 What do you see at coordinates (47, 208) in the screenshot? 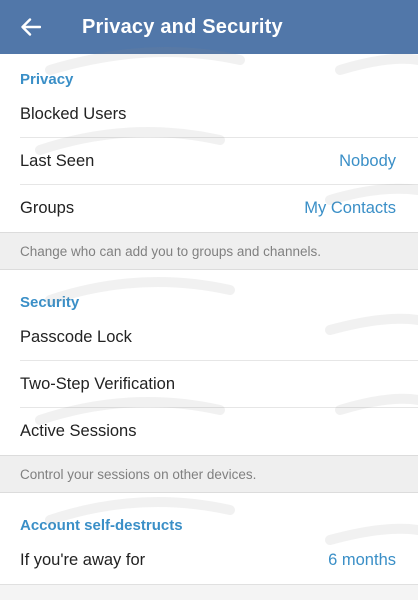
I see `groups-label: Groups` at bounding box center [47, 208].